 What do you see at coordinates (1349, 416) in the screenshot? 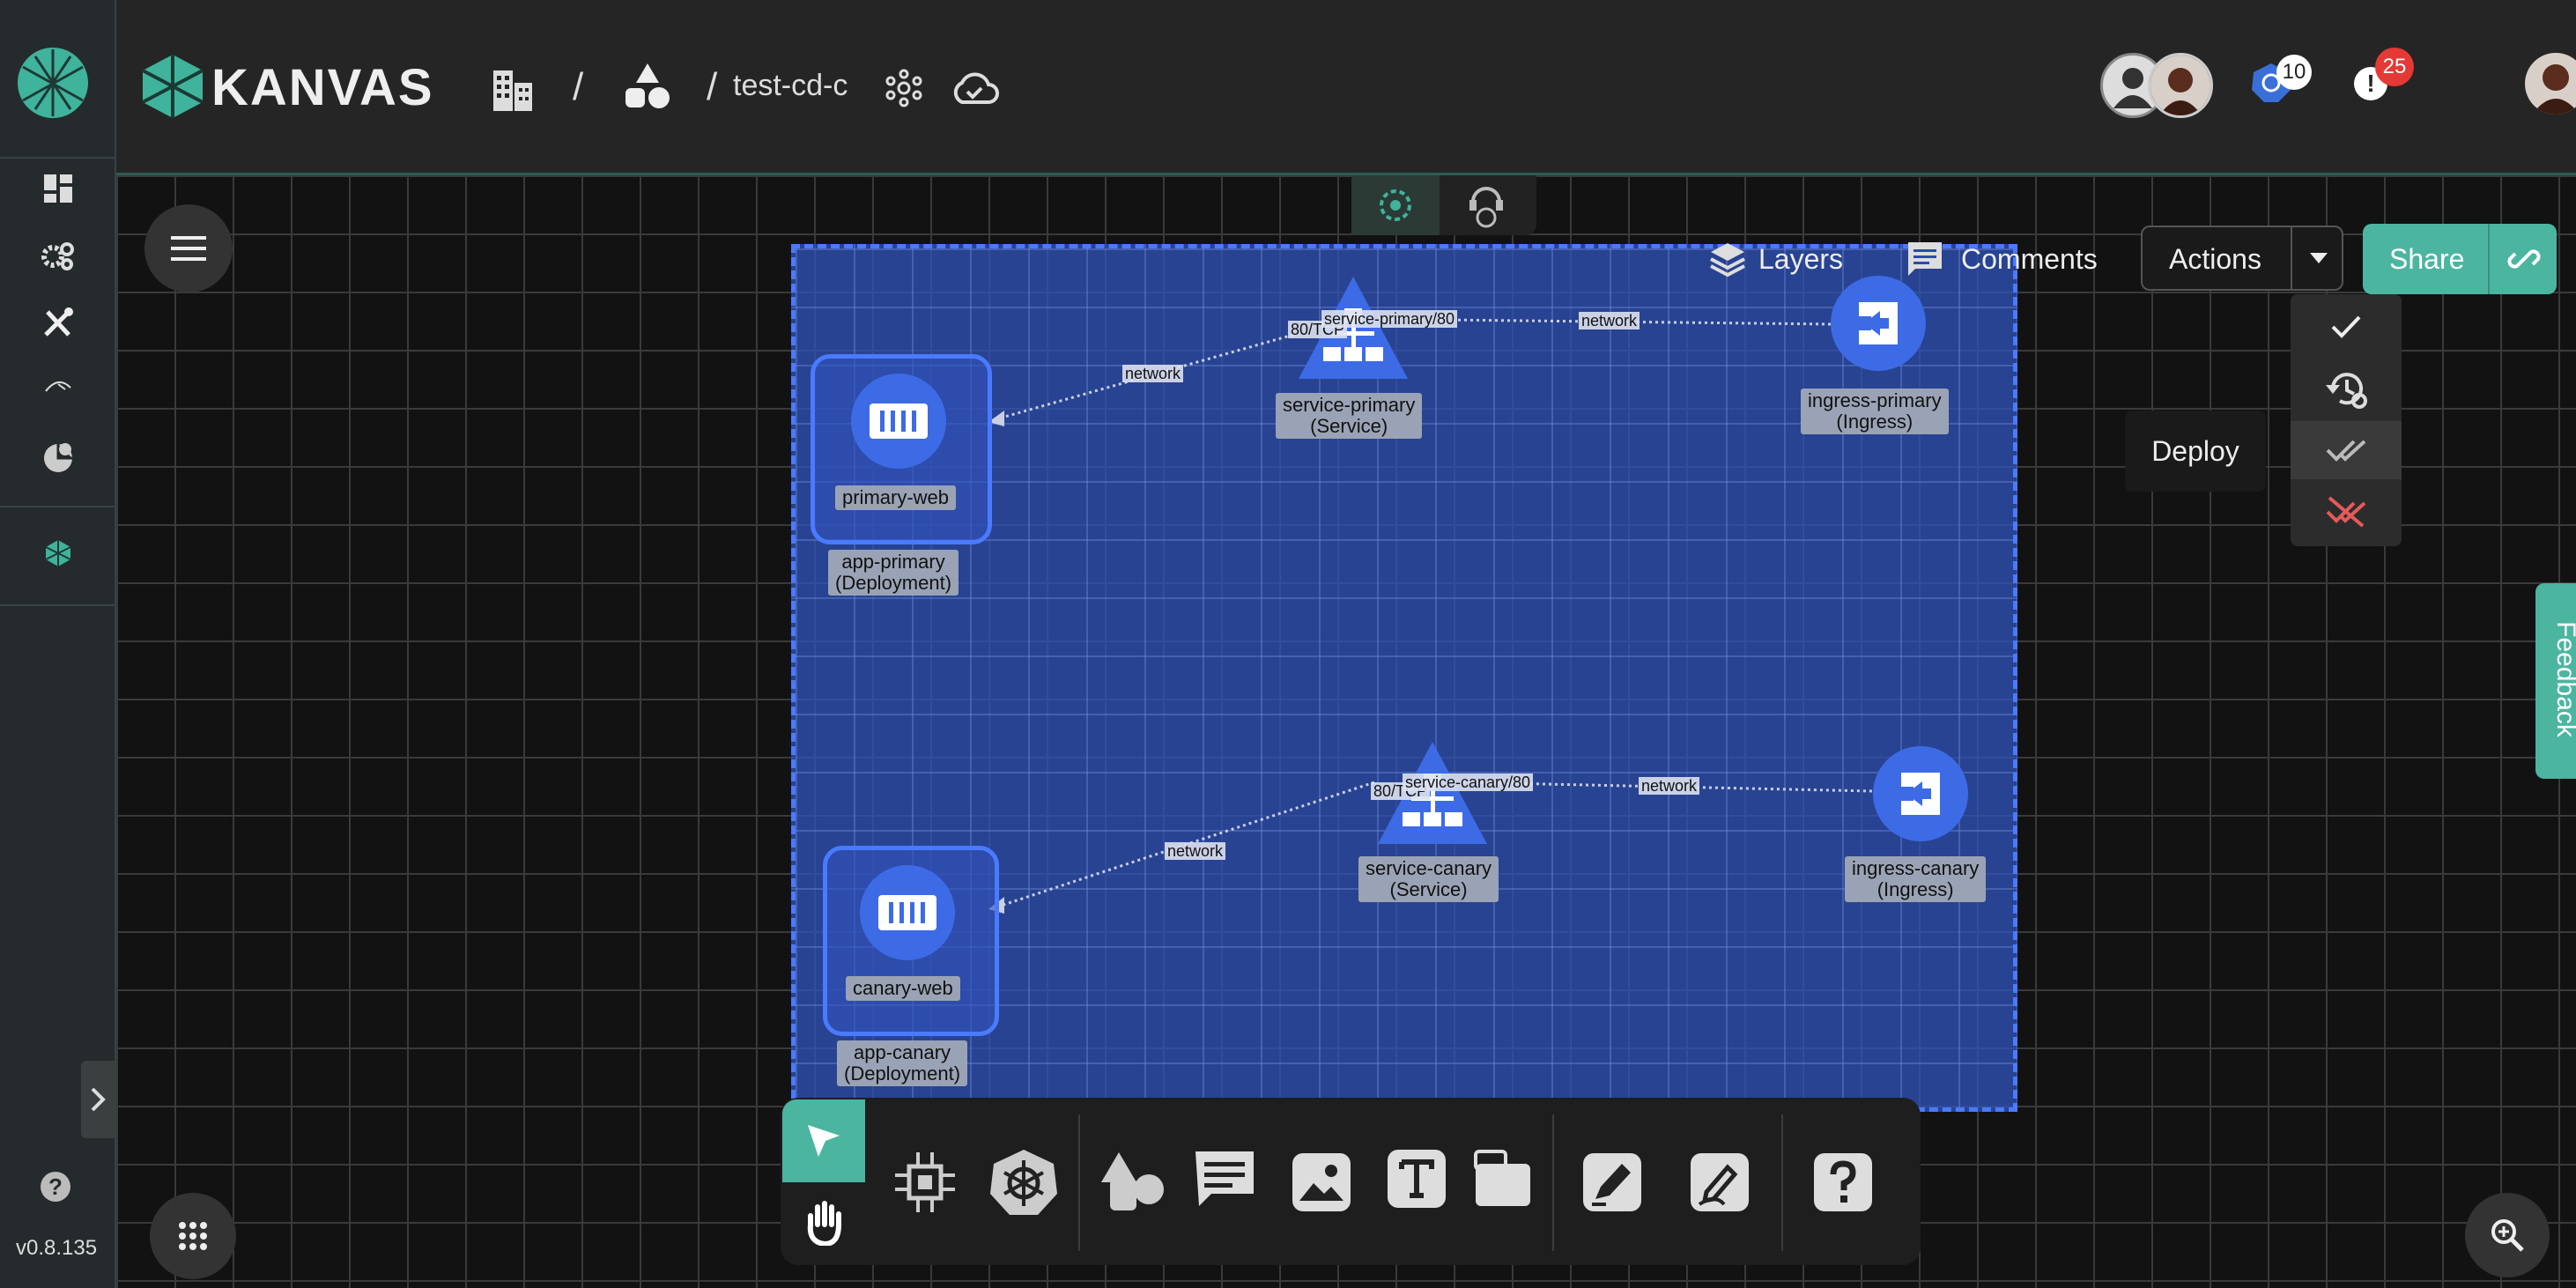
I see `node-label: service-primary (Service)` at bounding box center [1349, 416].